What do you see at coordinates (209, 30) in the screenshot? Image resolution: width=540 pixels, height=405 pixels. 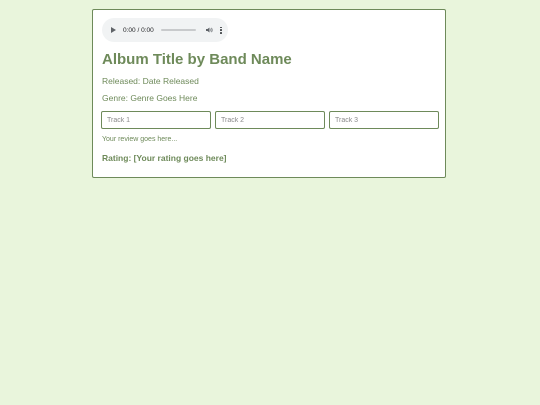 I see `volume-icon` at bounding box center [209, 30].